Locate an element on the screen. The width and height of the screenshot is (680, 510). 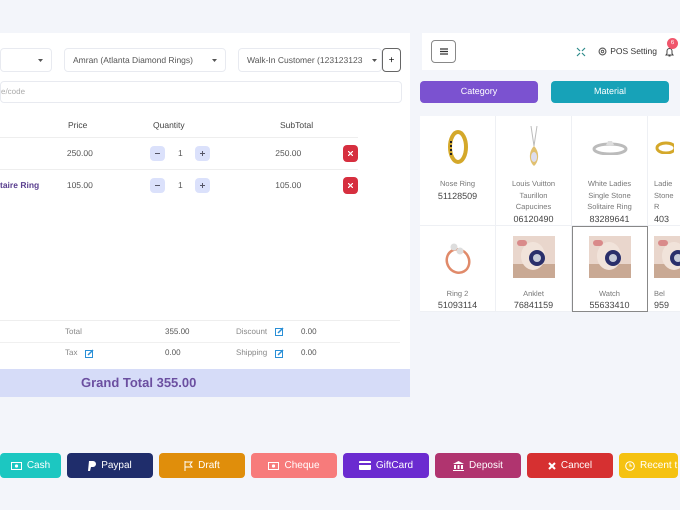
menu-icon is located at coordinates (444, 51).